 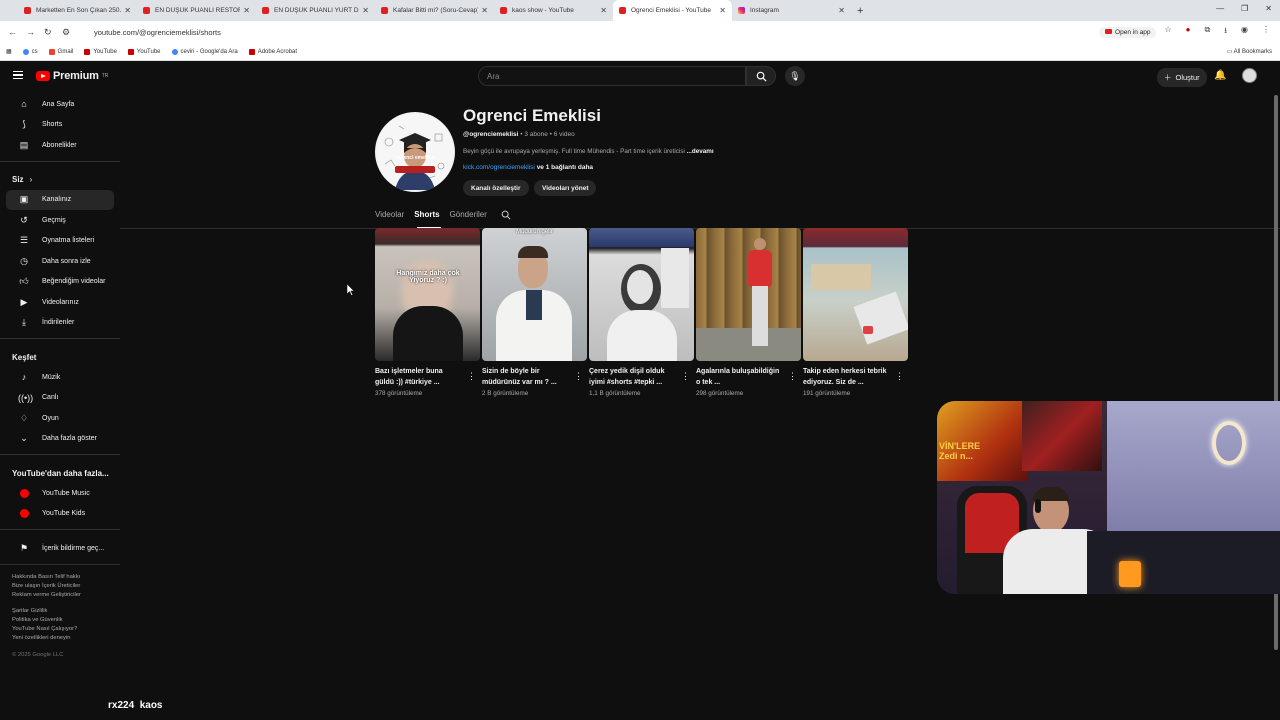 What do you see at coordinates (60, 145) in the screenshot?
I see `sidebar-item-subscriptions: ▤ Abonelikler` at bounding box center [60, 145].